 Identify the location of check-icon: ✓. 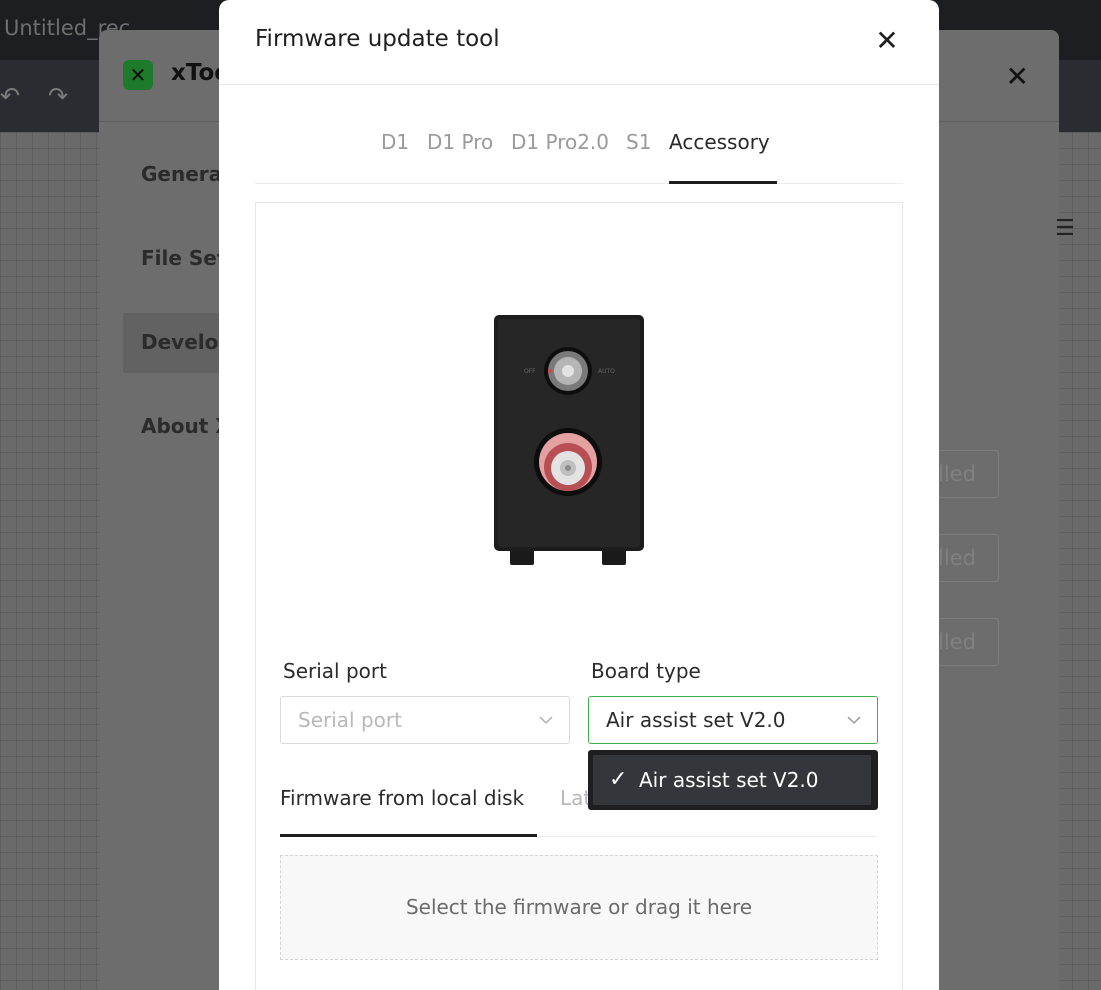
(618, 779).